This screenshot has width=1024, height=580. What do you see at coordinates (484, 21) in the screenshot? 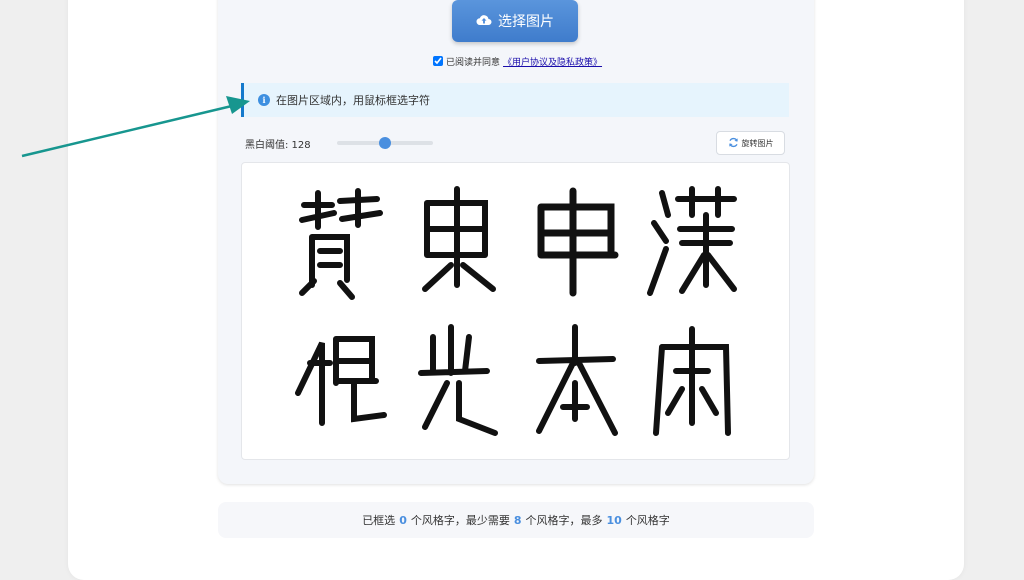
I see `cloud-upload-icon` at bounding box center [484, 21].